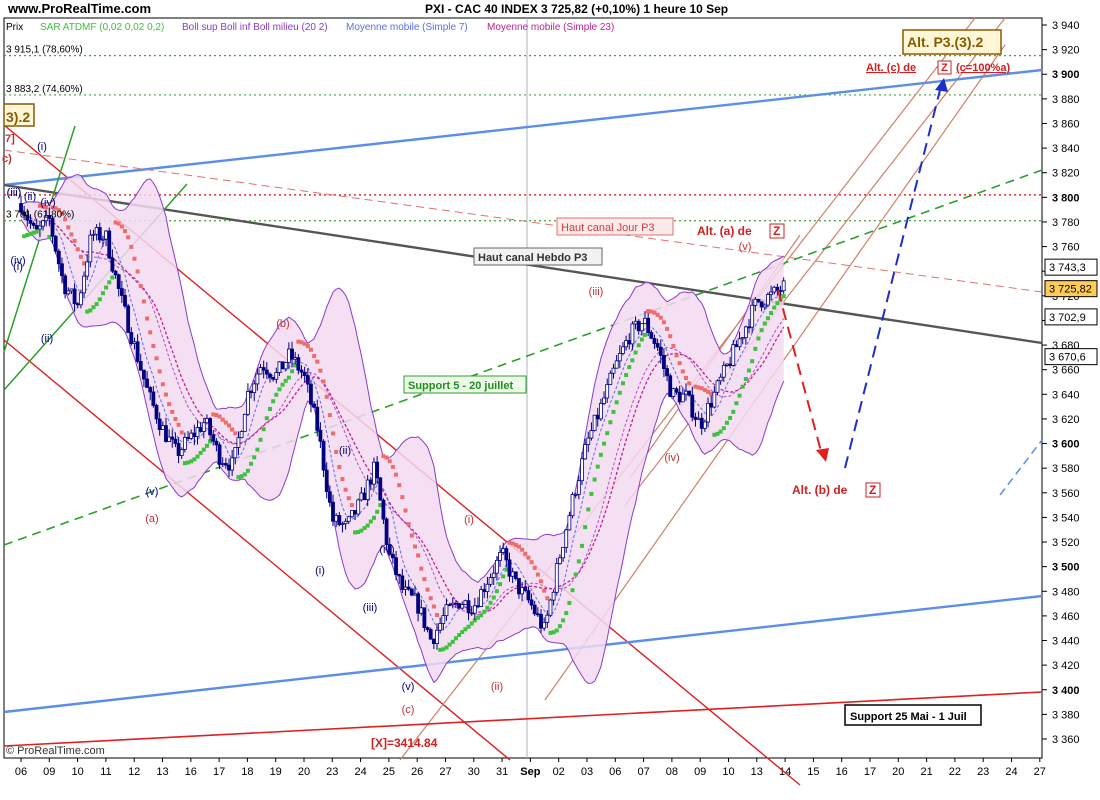 The width and height of the screenshot is (1100, 800). Describe the element at coordinates (596, 292) in the screenshot. I see `elliott-wave-label: (iii)` at that location.